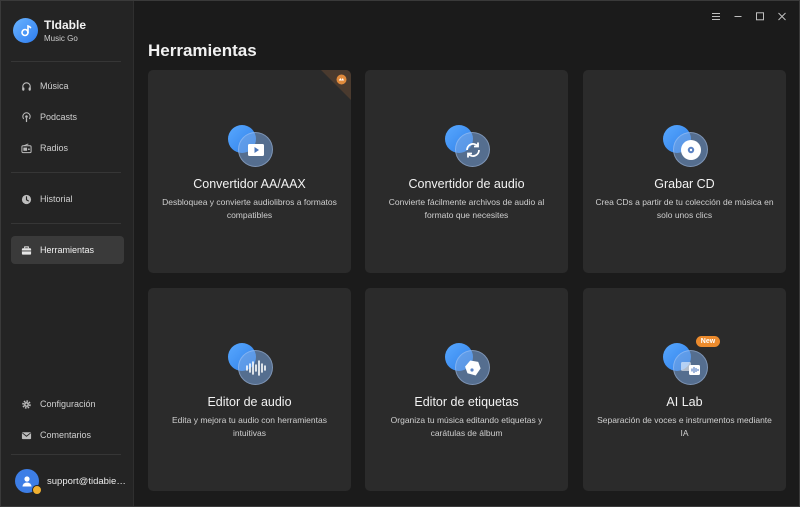 The width and height of the screenshot is (800, 507). I want to click on video-play-icon, so click(250, 146).